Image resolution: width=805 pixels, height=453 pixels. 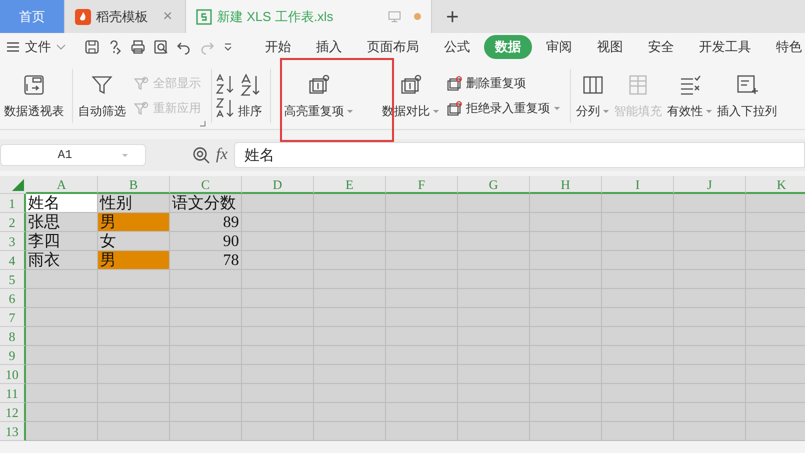 I want to click on row-header: 12, so click(x=13, y=412).